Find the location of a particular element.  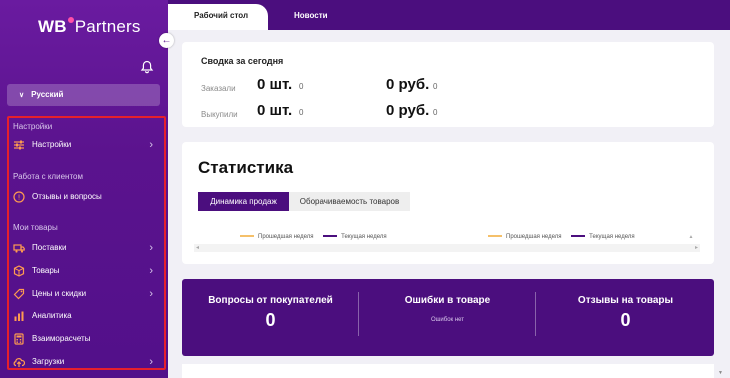

cloud-upload-icon is located at coordinates (19, 362).